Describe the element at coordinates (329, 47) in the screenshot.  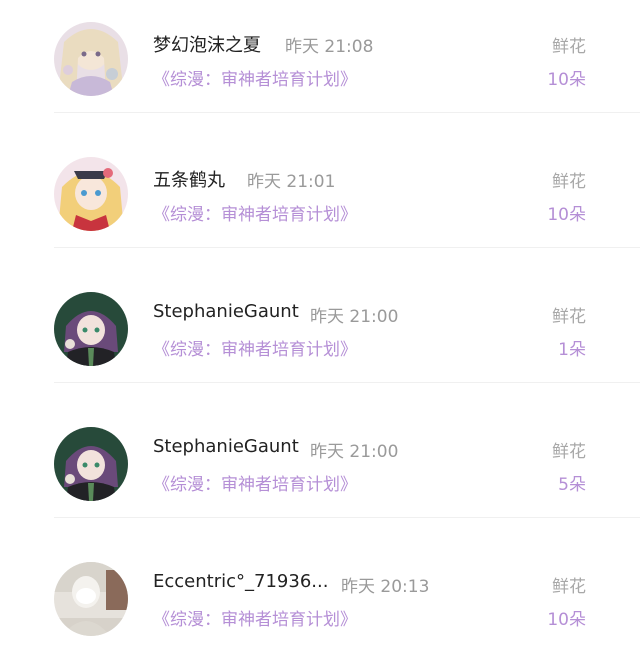
I see `timestamp: 昨天 21:08` at that location.